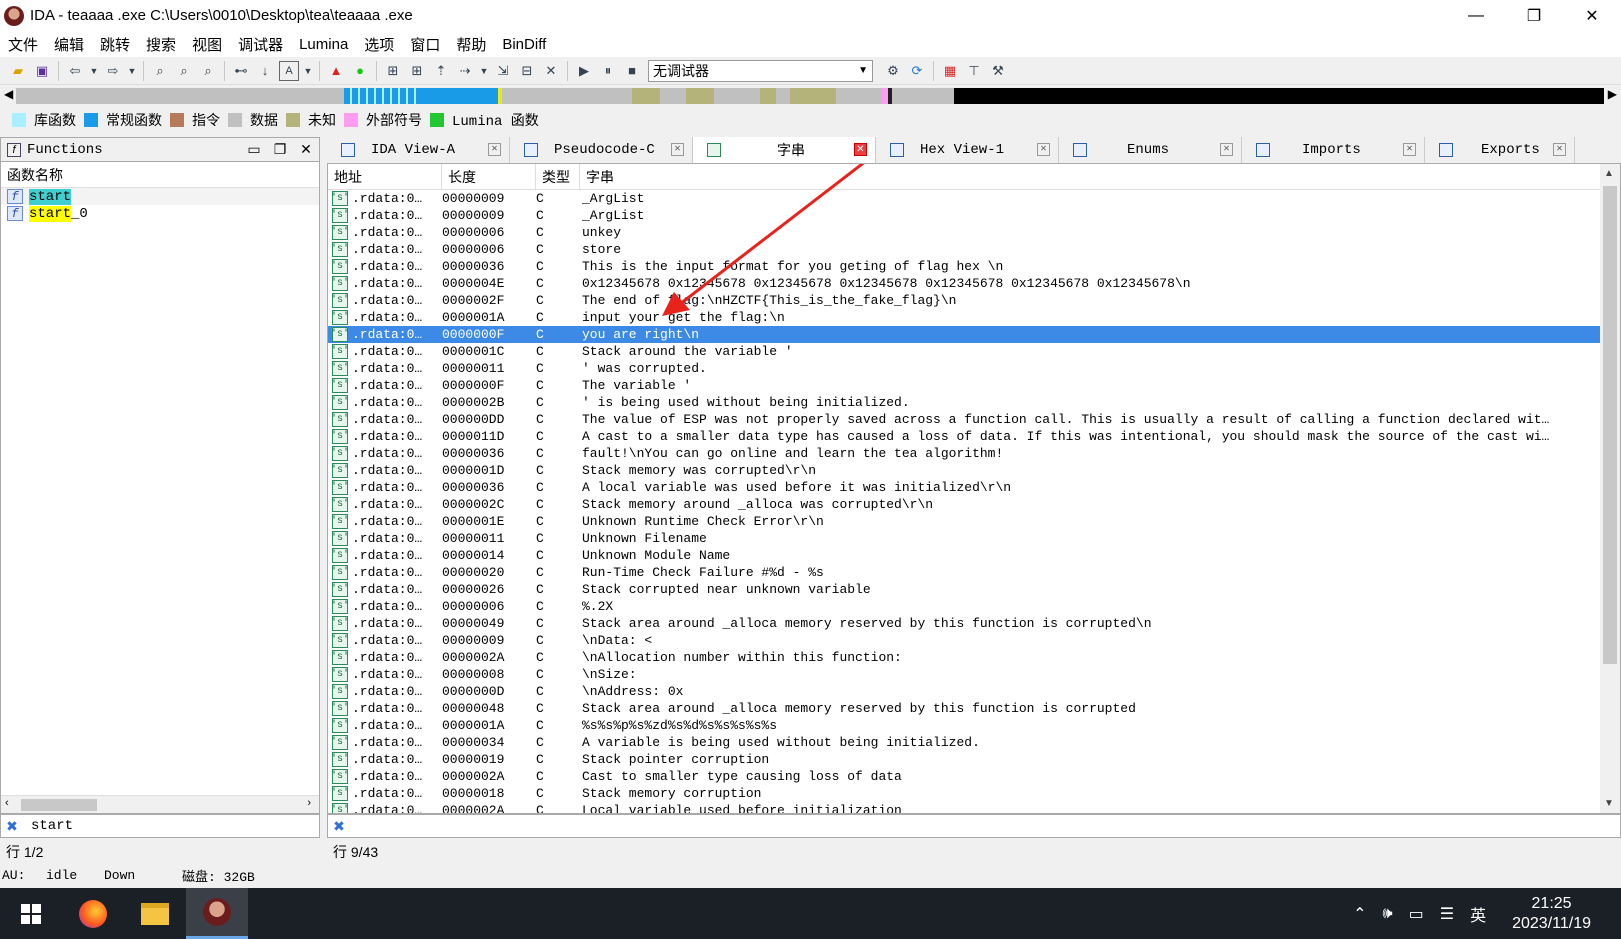  I want to click on column-address: 地址, so click(385, 177).